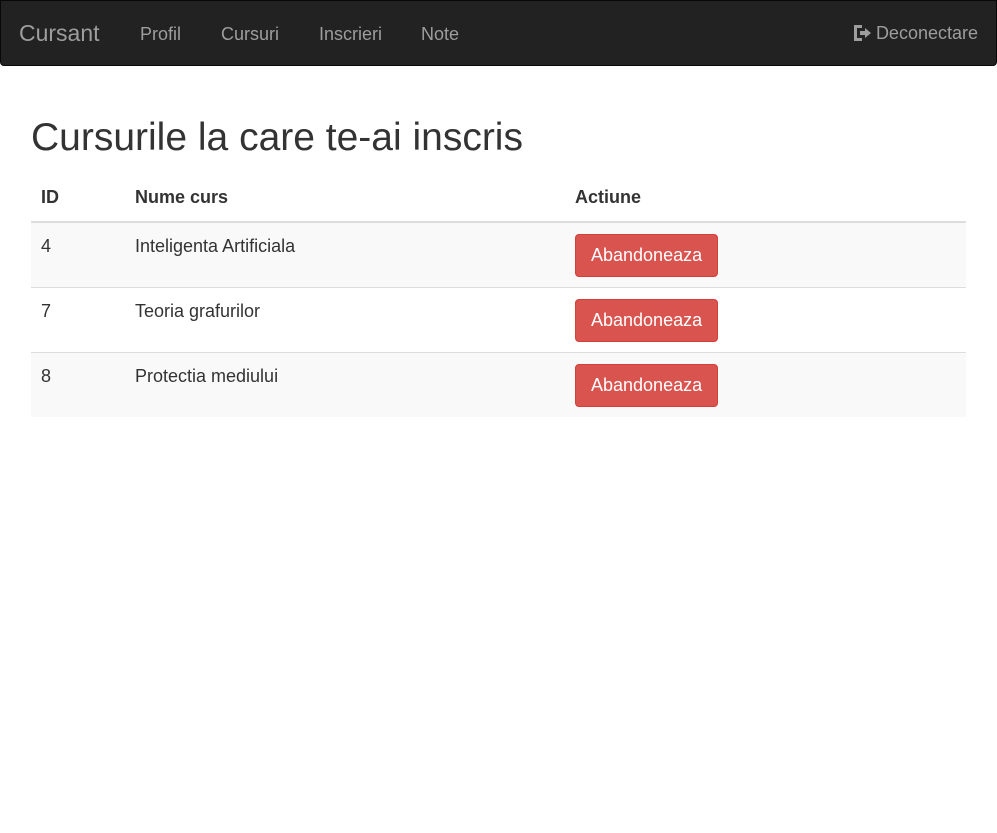 This screenshot has width=997, height=833. What do you see at coordinates (78, 384) in the screenshot?
I see `row-id: 8` at bounding box center [78, 384].